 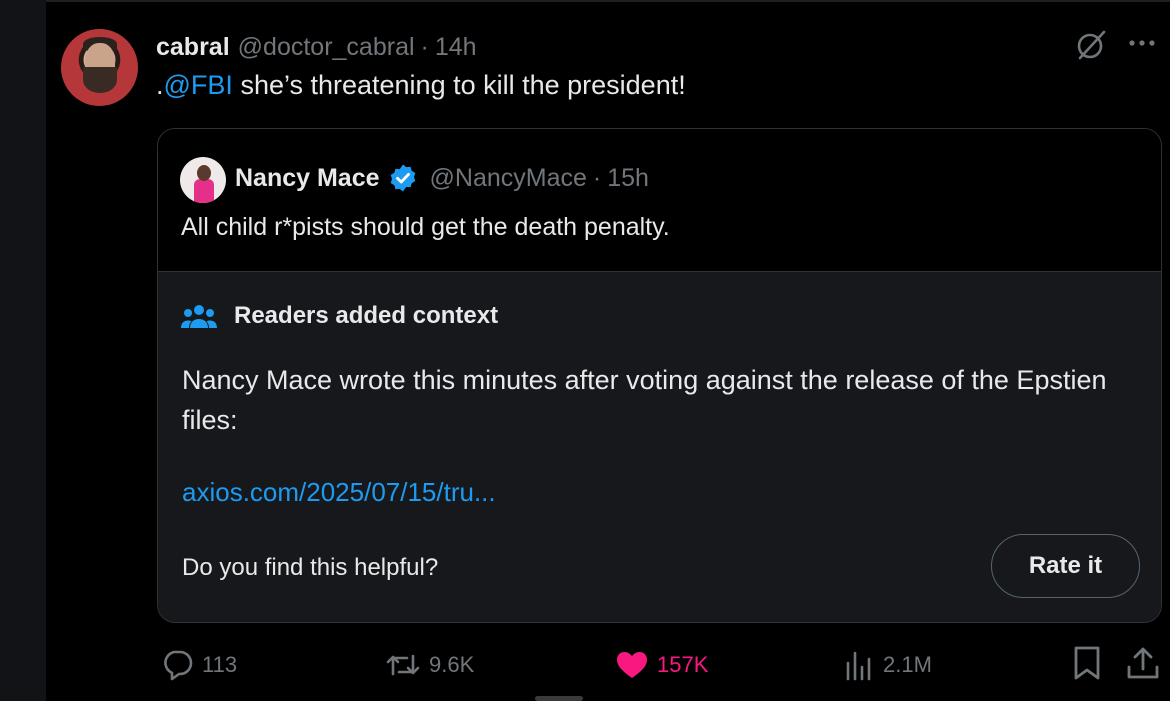 I want to click on share-icon, so click(x=1143, y=663).